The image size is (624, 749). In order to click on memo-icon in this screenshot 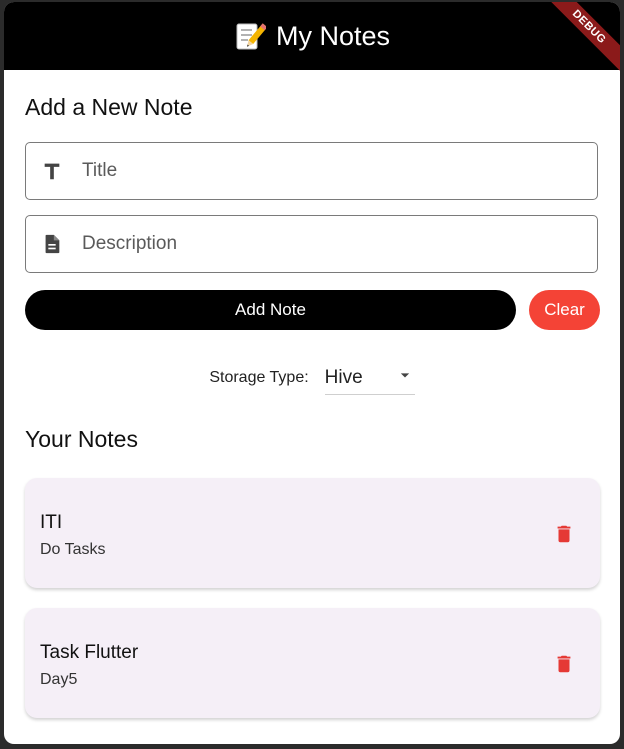, I will do `click(251, 36)`.